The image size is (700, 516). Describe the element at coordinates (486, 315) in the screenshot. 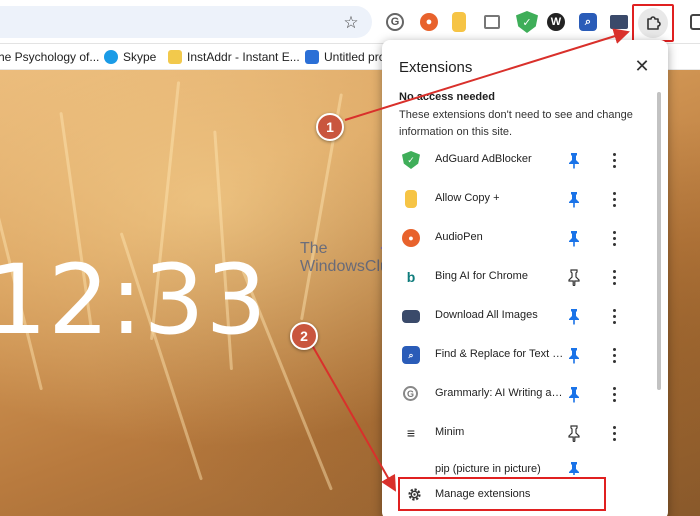

I see `extension-name: Download All Images` at that location.